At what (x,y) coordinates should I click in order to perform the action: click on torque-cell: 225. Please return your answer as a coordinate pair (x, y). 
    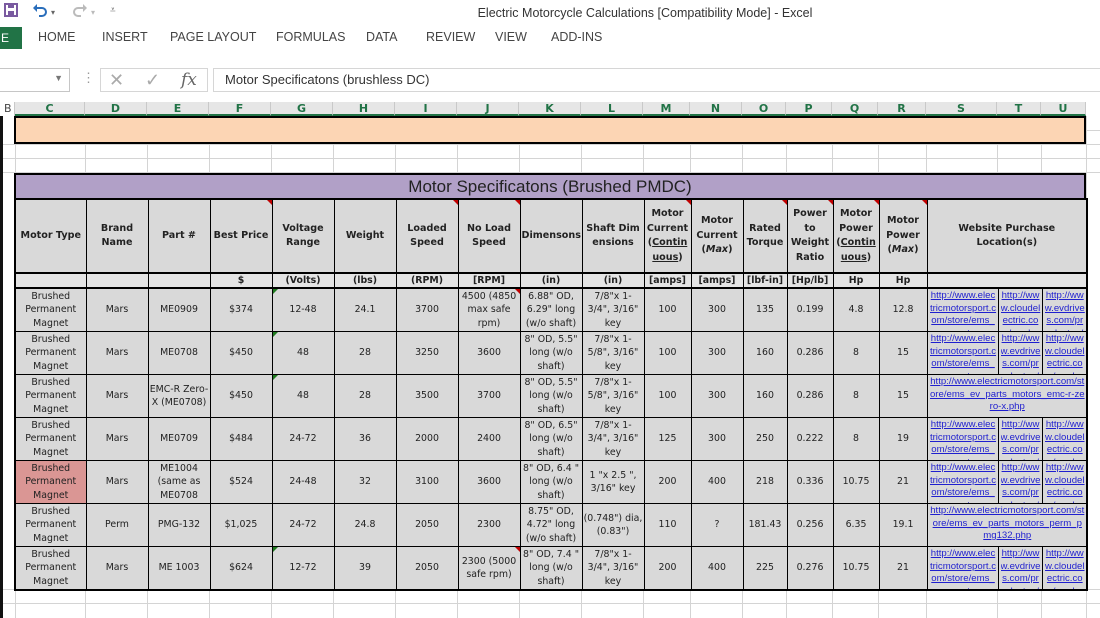
    Looking at the image, I should click on (765, 568).